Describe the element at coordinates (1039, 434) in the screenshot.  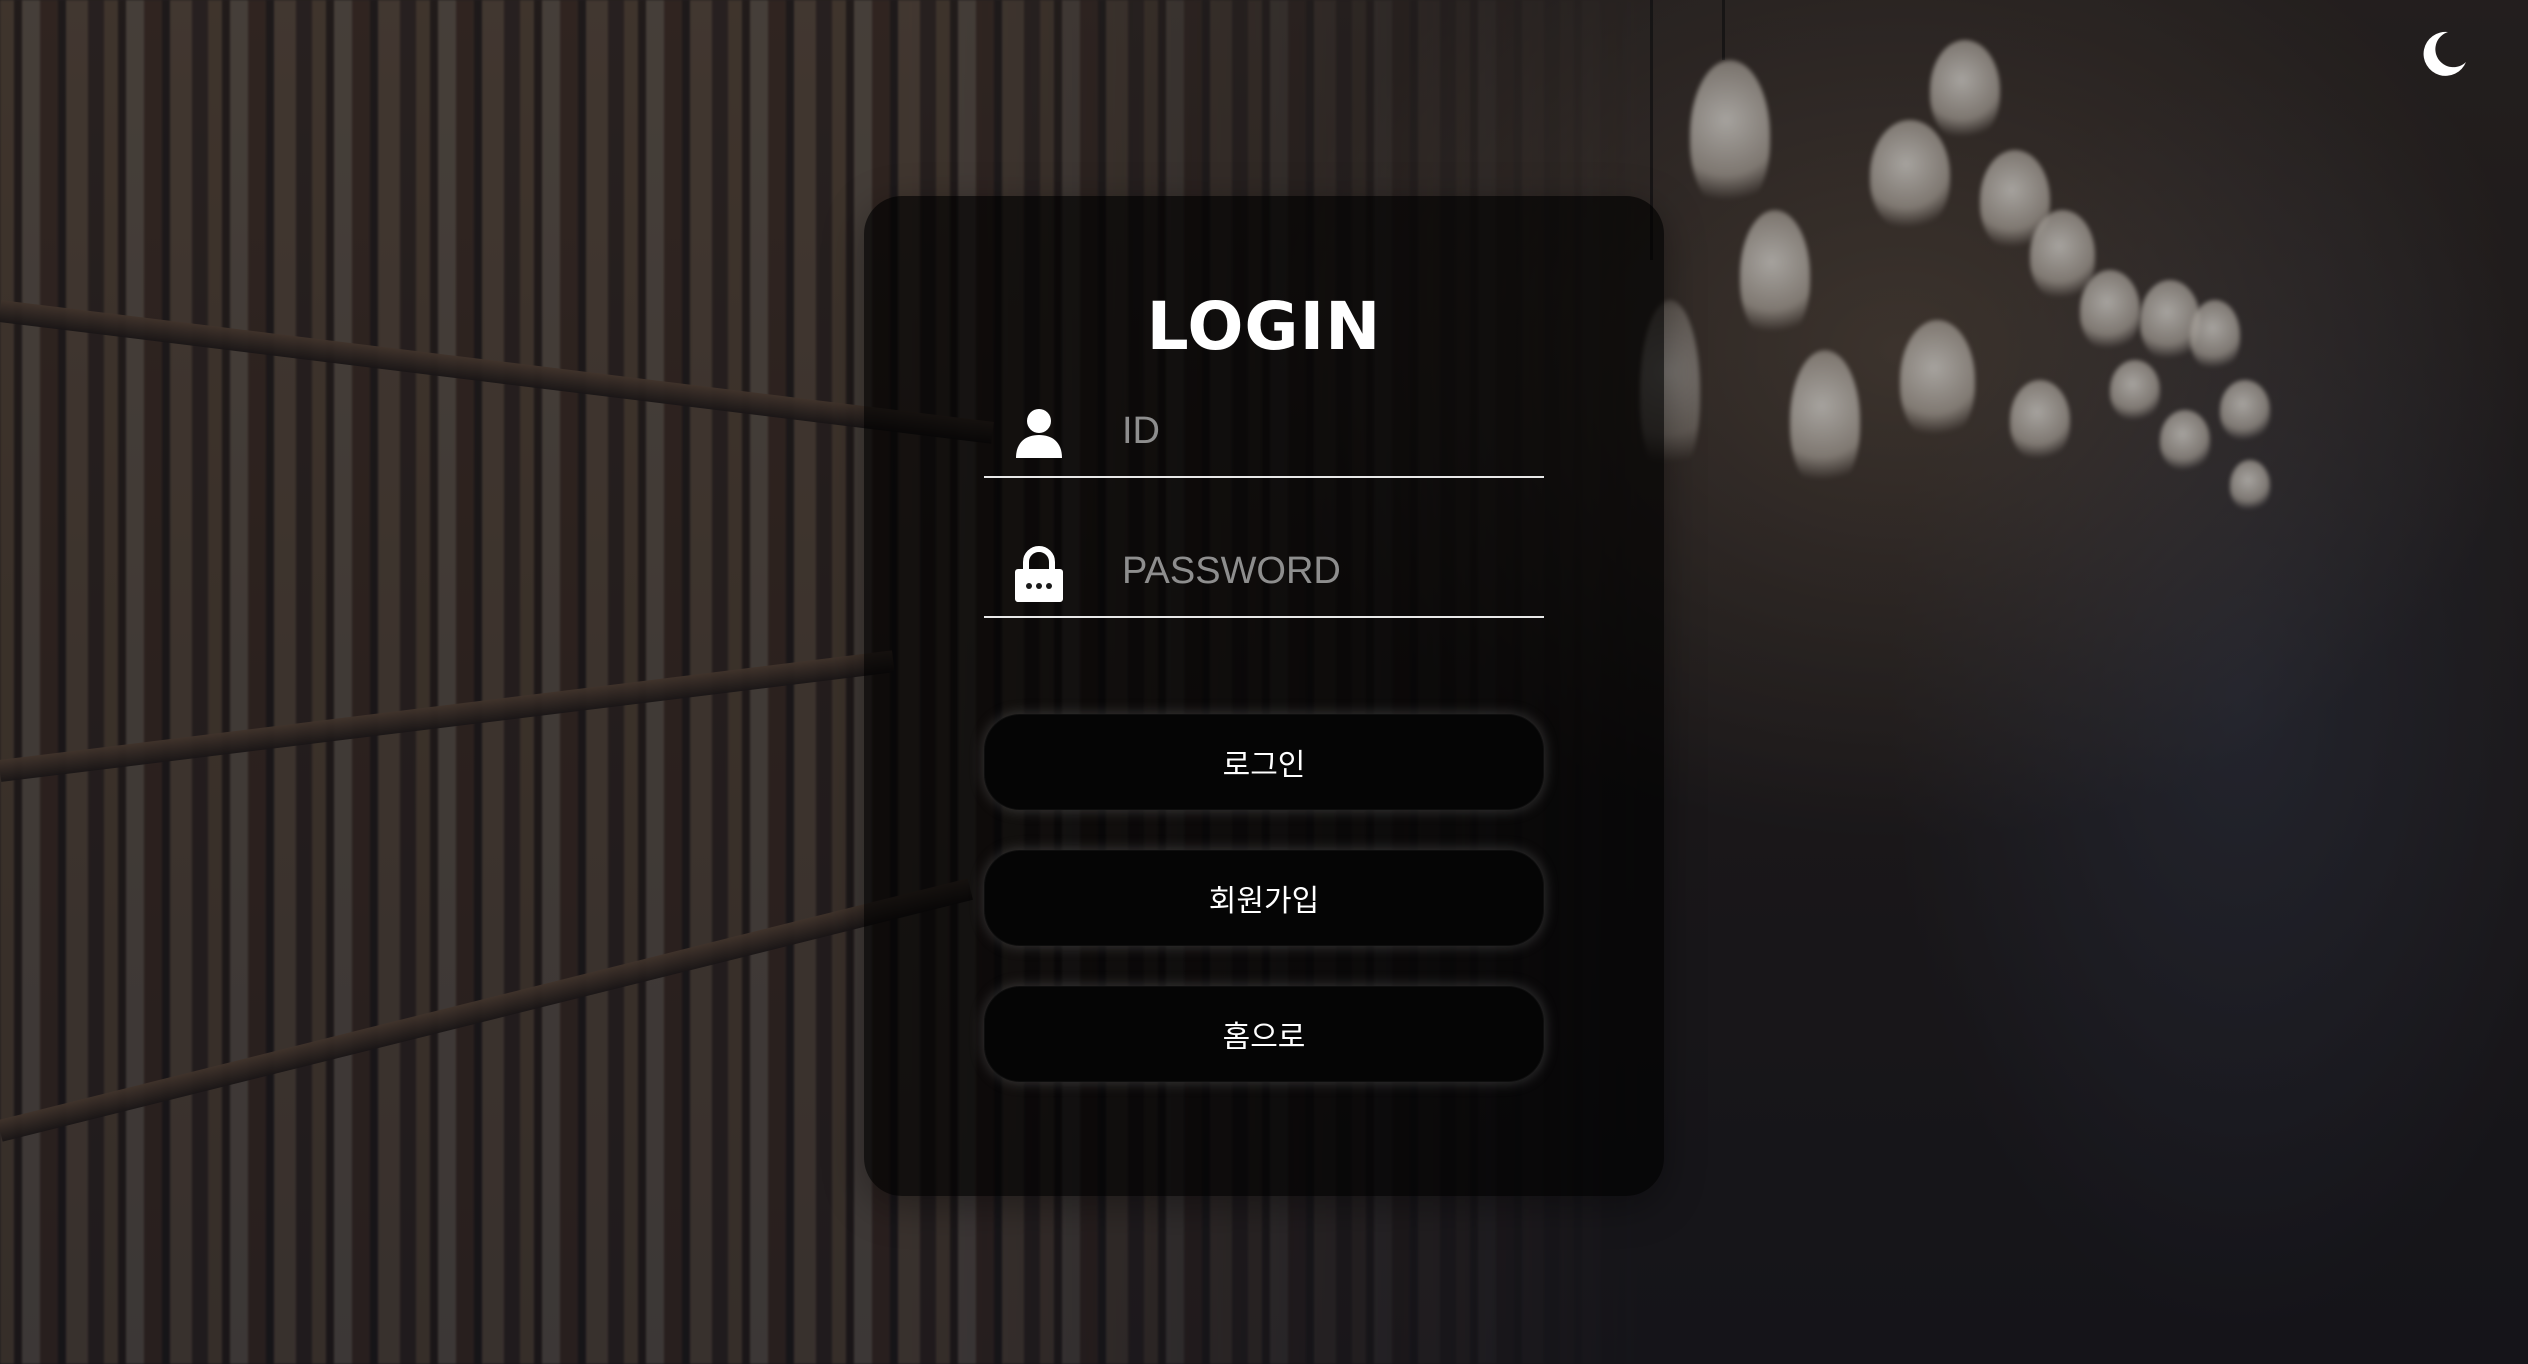
I see `user-icon` at that location.